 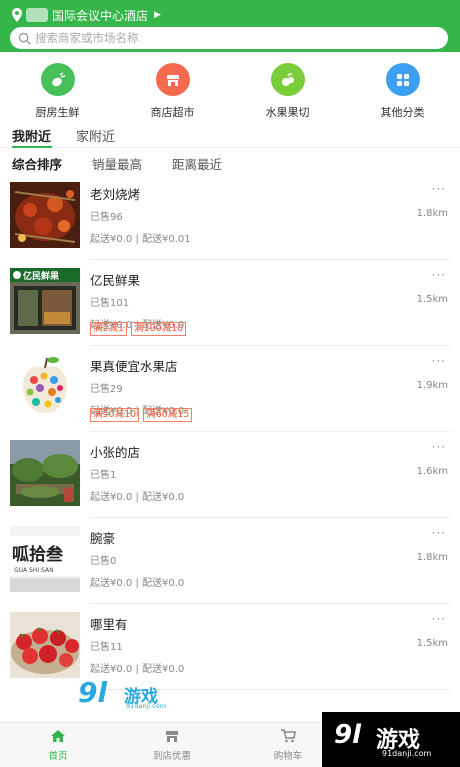 What do you see at coordinates (407, 753) in the screenshot?
I see `site-logo-url: 91danji.com` at bounding box center [407, 753].